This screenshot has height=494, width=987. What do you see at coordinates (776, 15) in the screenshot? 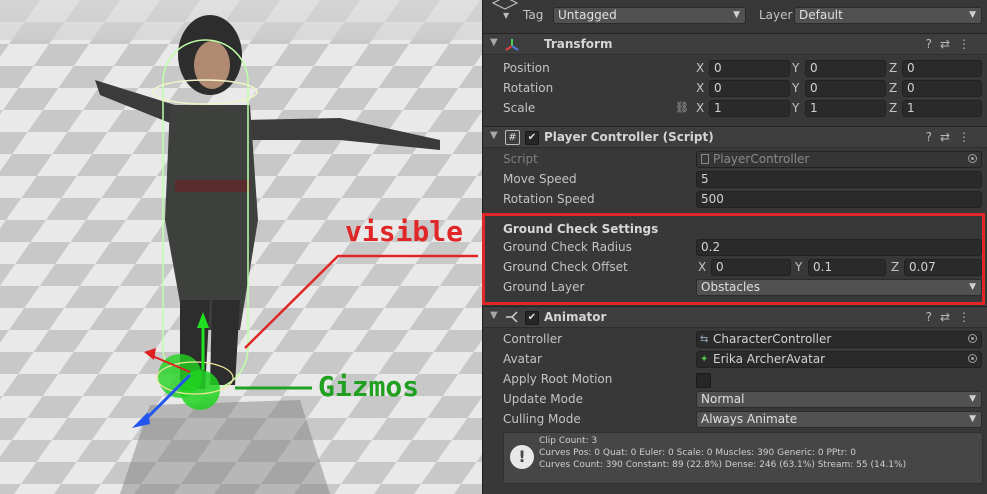
I see `layer-label: Layer` at bounding box center [776, 15].